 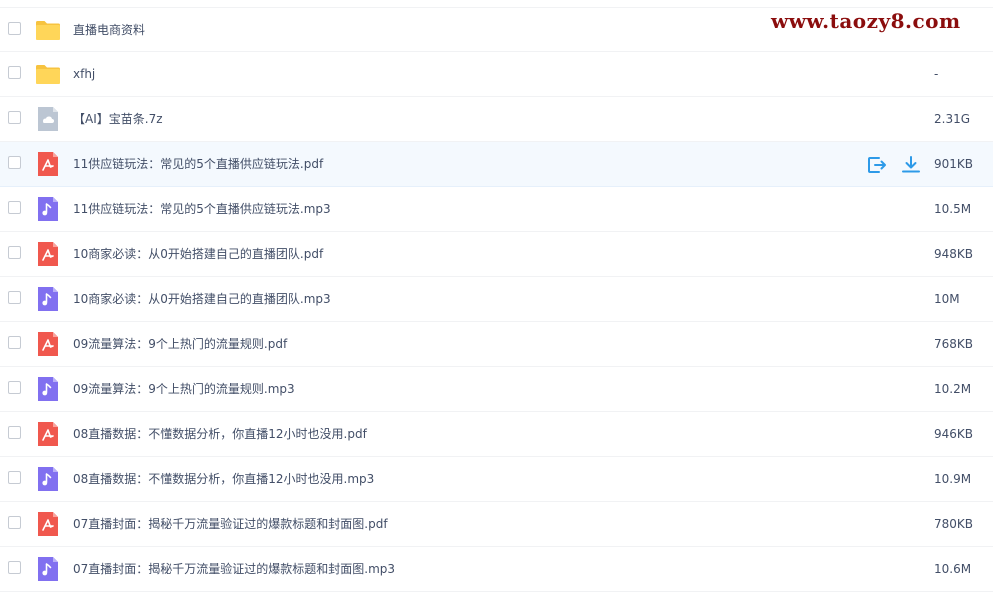 What do you see at coordinates (198, 254) in the screenshot?
I see `file-name: 10商家必读：从0开始搭建自己的直播团队.pdf` at bounding box center [198, 254].